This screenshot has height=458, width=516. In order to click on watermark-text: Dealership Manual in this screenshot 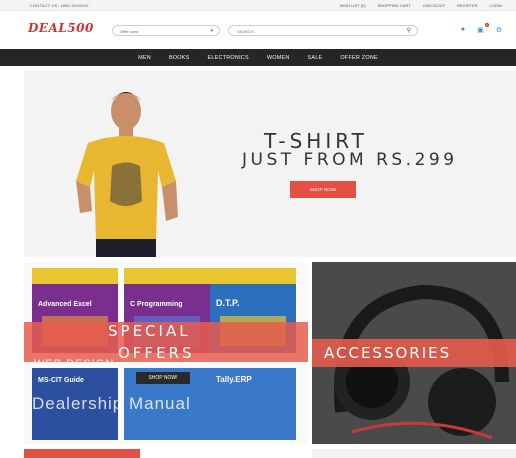, I will do `click(111, 403)`.